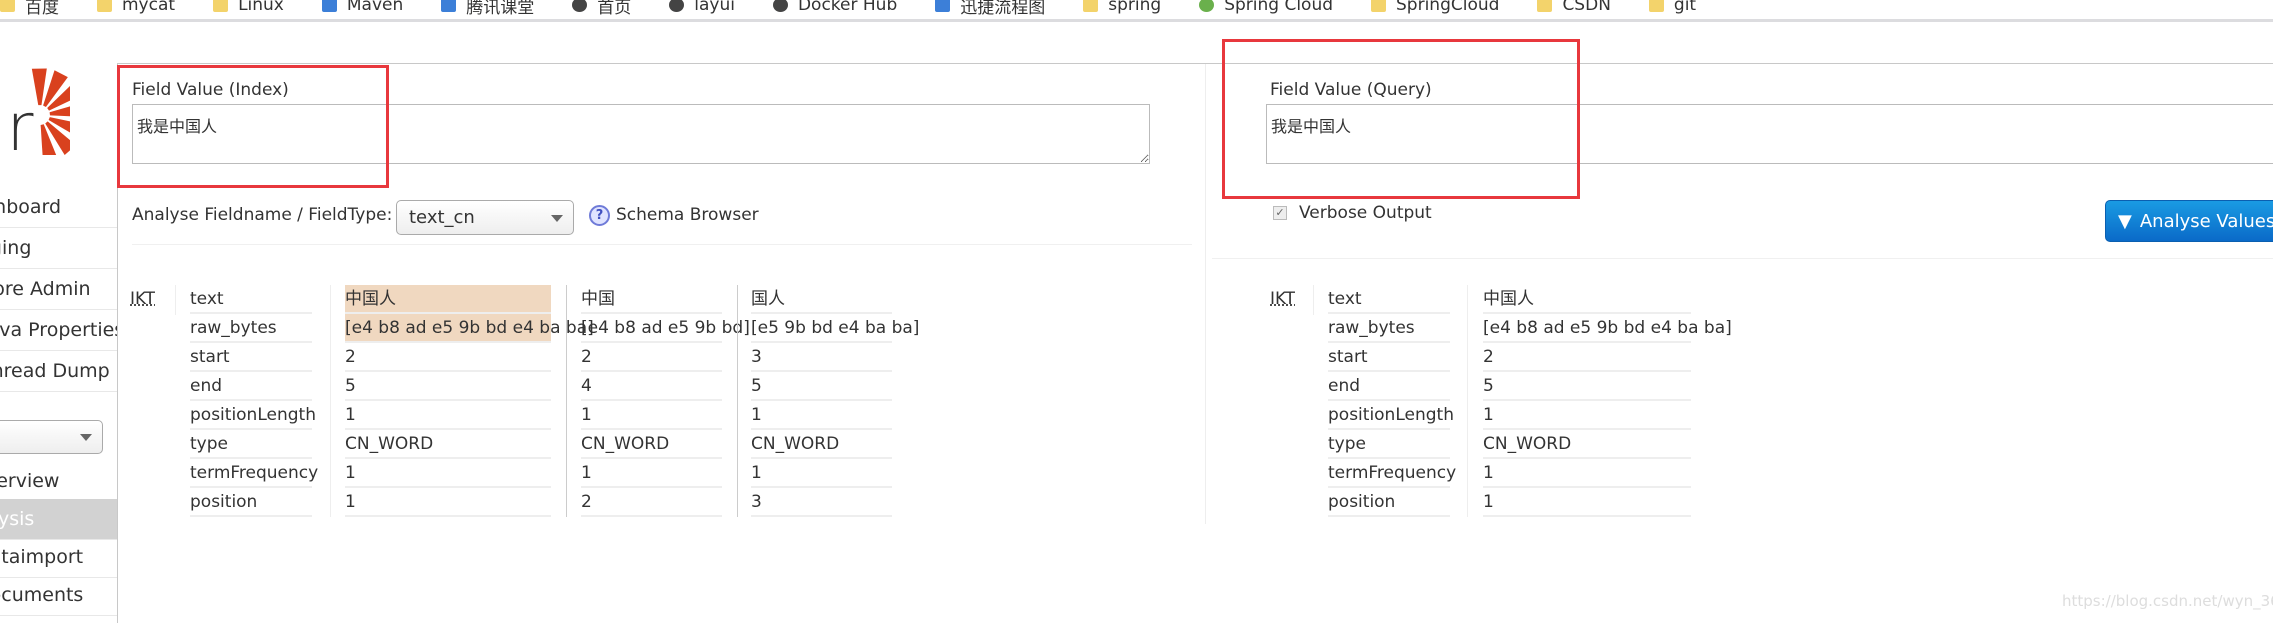 The height and width of the screenshot is (623, 2273). I want to click on logo-ray, so click(39, 86).